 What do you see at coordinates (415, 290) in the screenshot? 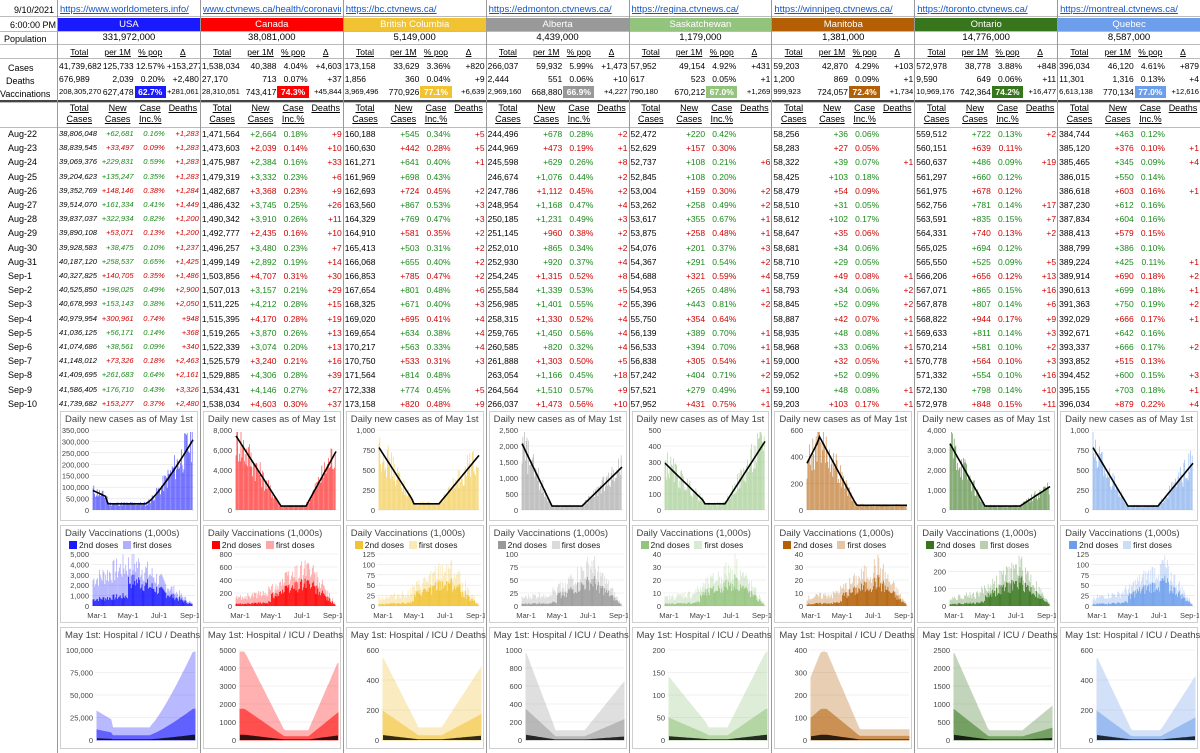
I see `daily-row: 167,654 +801 0.48% +6` at bounding box center [415, 290].